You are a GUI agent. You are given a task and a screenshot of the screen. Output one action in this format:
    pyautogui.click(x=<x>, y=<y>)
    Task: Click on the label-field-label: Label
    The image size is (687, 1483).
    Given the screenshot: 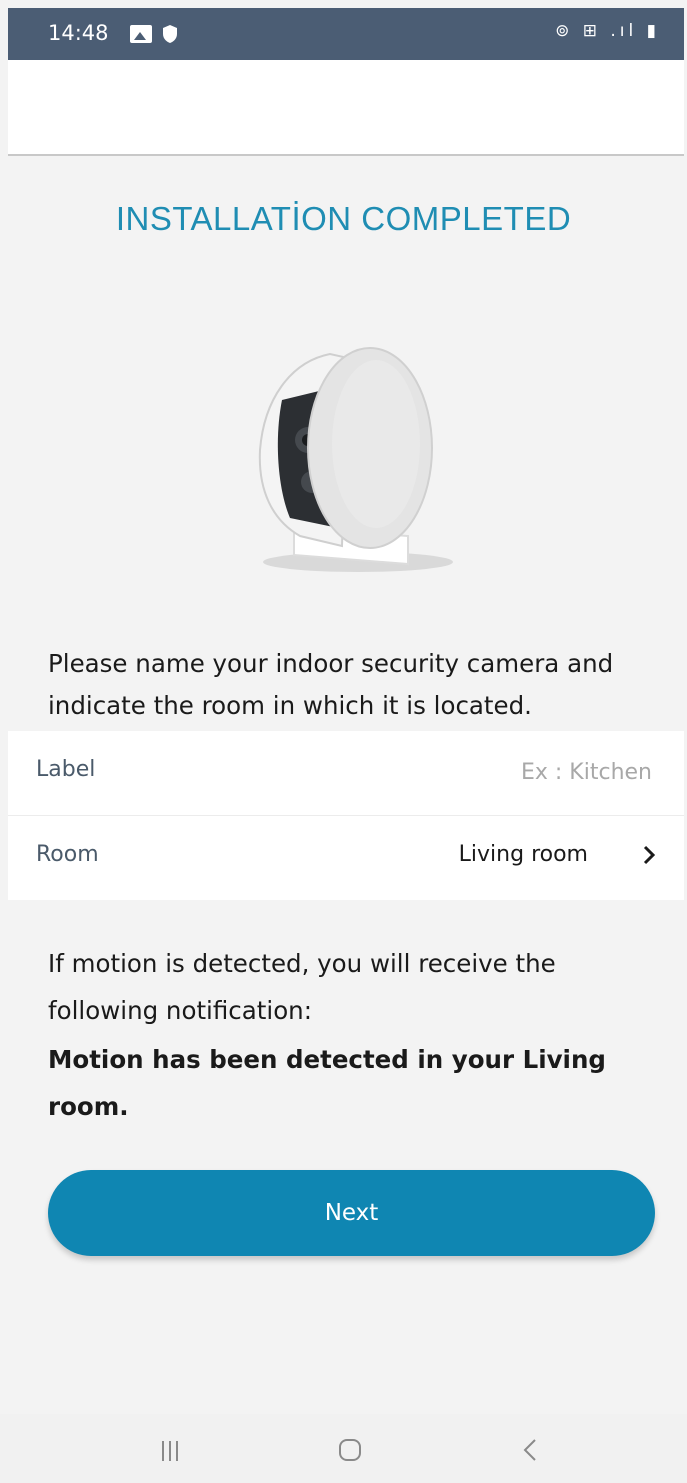 What is the action you would take?
    pyautogui.click(x=66, y=769)
    